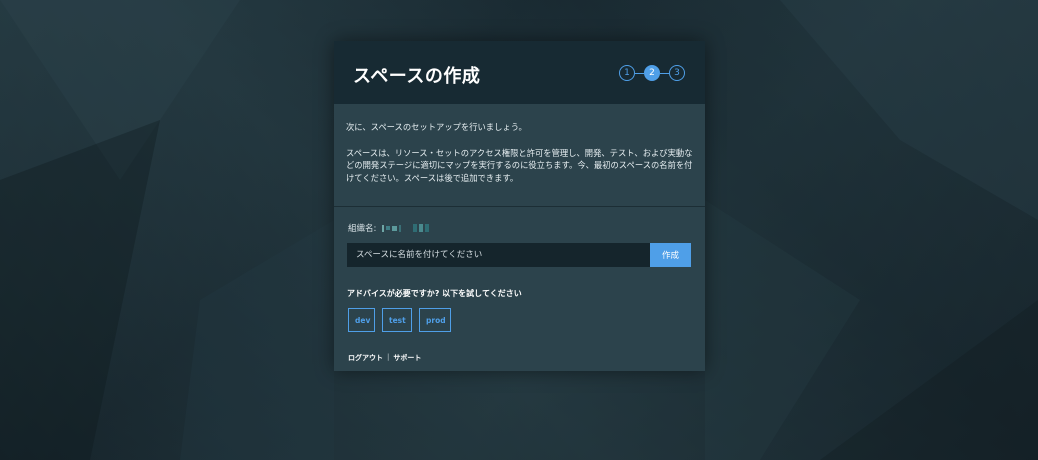  Describe the element at coordinates (435, 320) in the screenshot. I see `suggestion-prod-button: prod` at that location.